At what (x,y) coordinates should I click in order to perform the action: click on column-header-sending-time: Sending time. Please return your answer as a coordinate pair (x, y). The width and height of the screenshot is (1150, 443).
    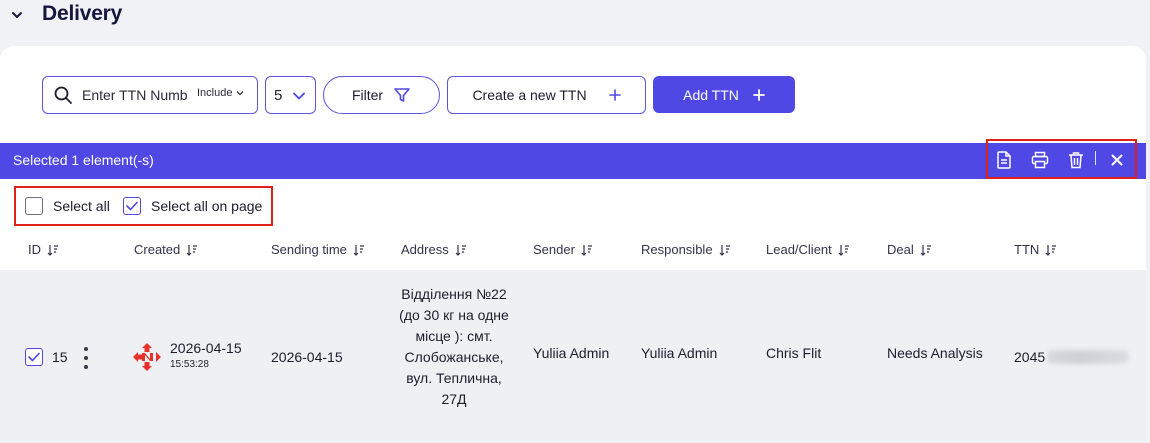
    Looking at the image, I should click on (318, 249).